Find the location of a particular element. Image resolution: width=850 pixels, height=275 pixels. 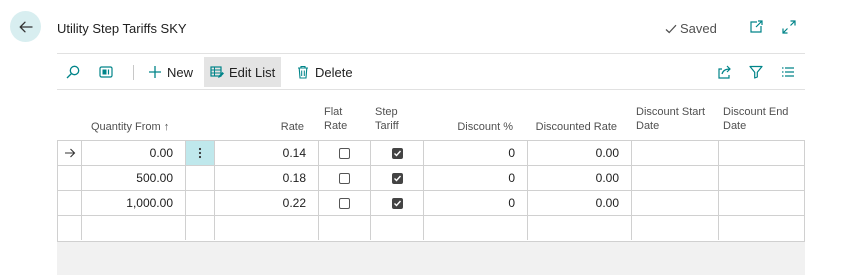

column-header-discount-end-date: Discount End Date is located at coordinates (755, 119).